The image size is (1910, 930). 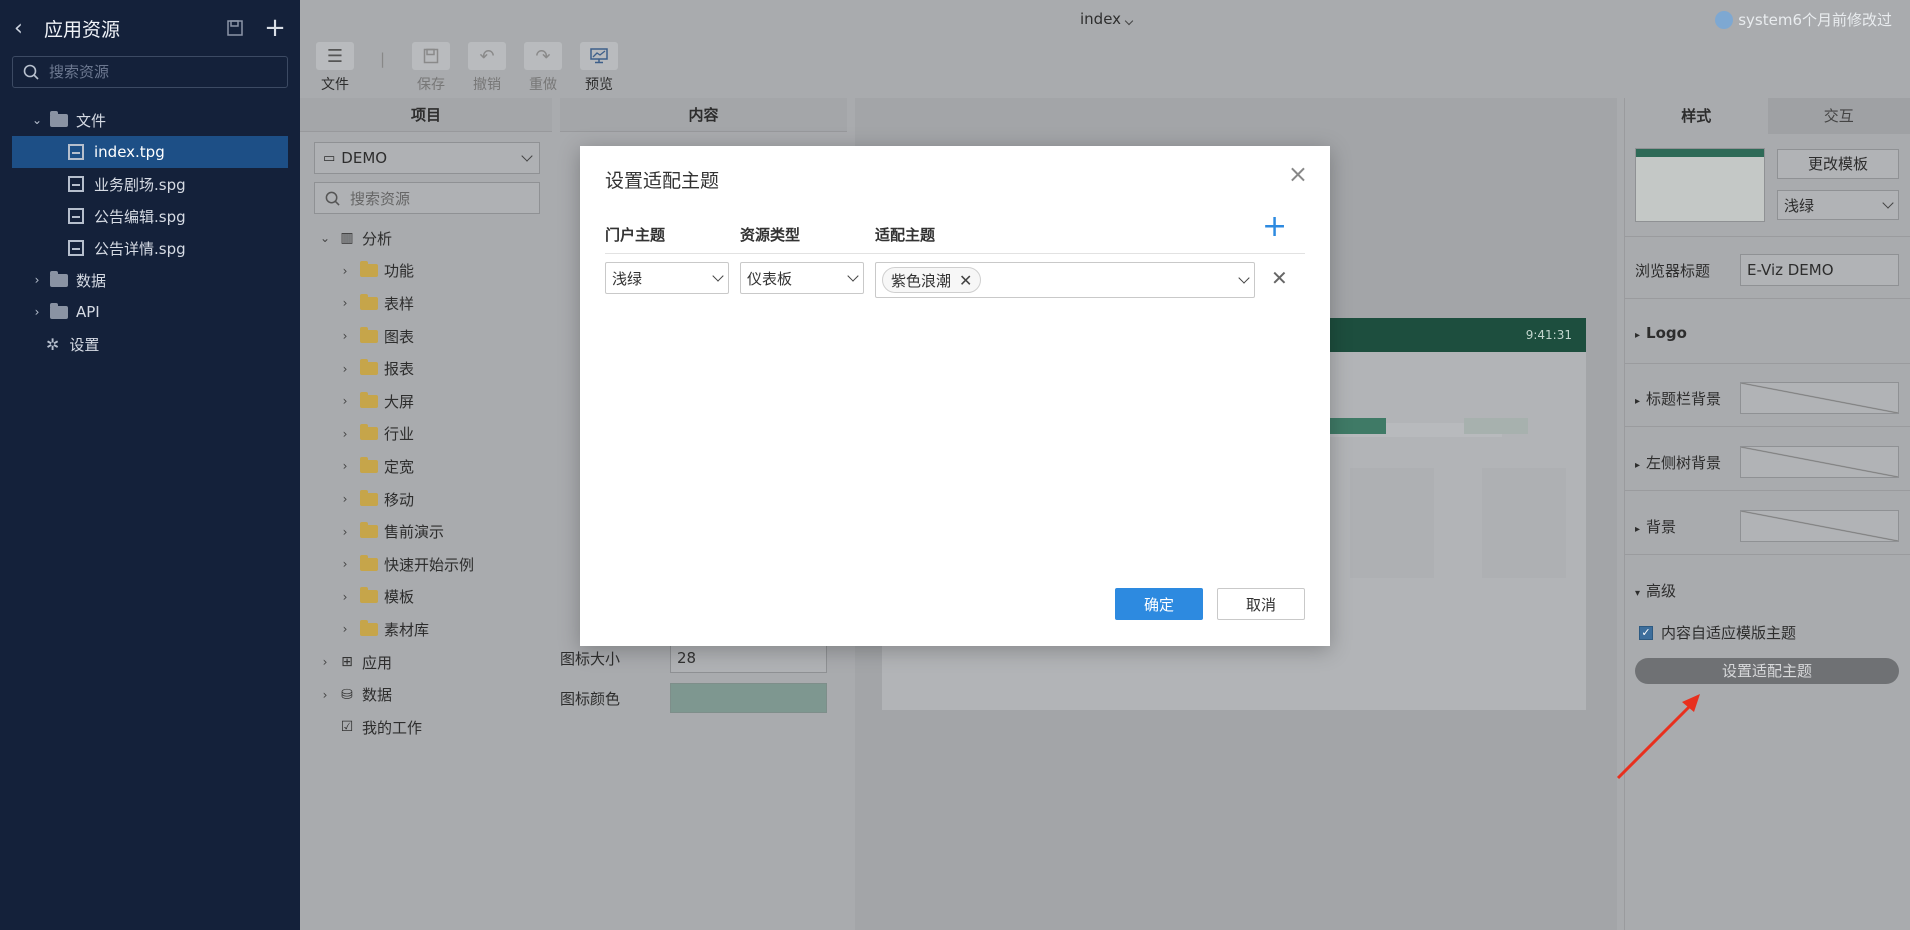 I want to click on close-icon: ×, so click(x=1298, y=174).